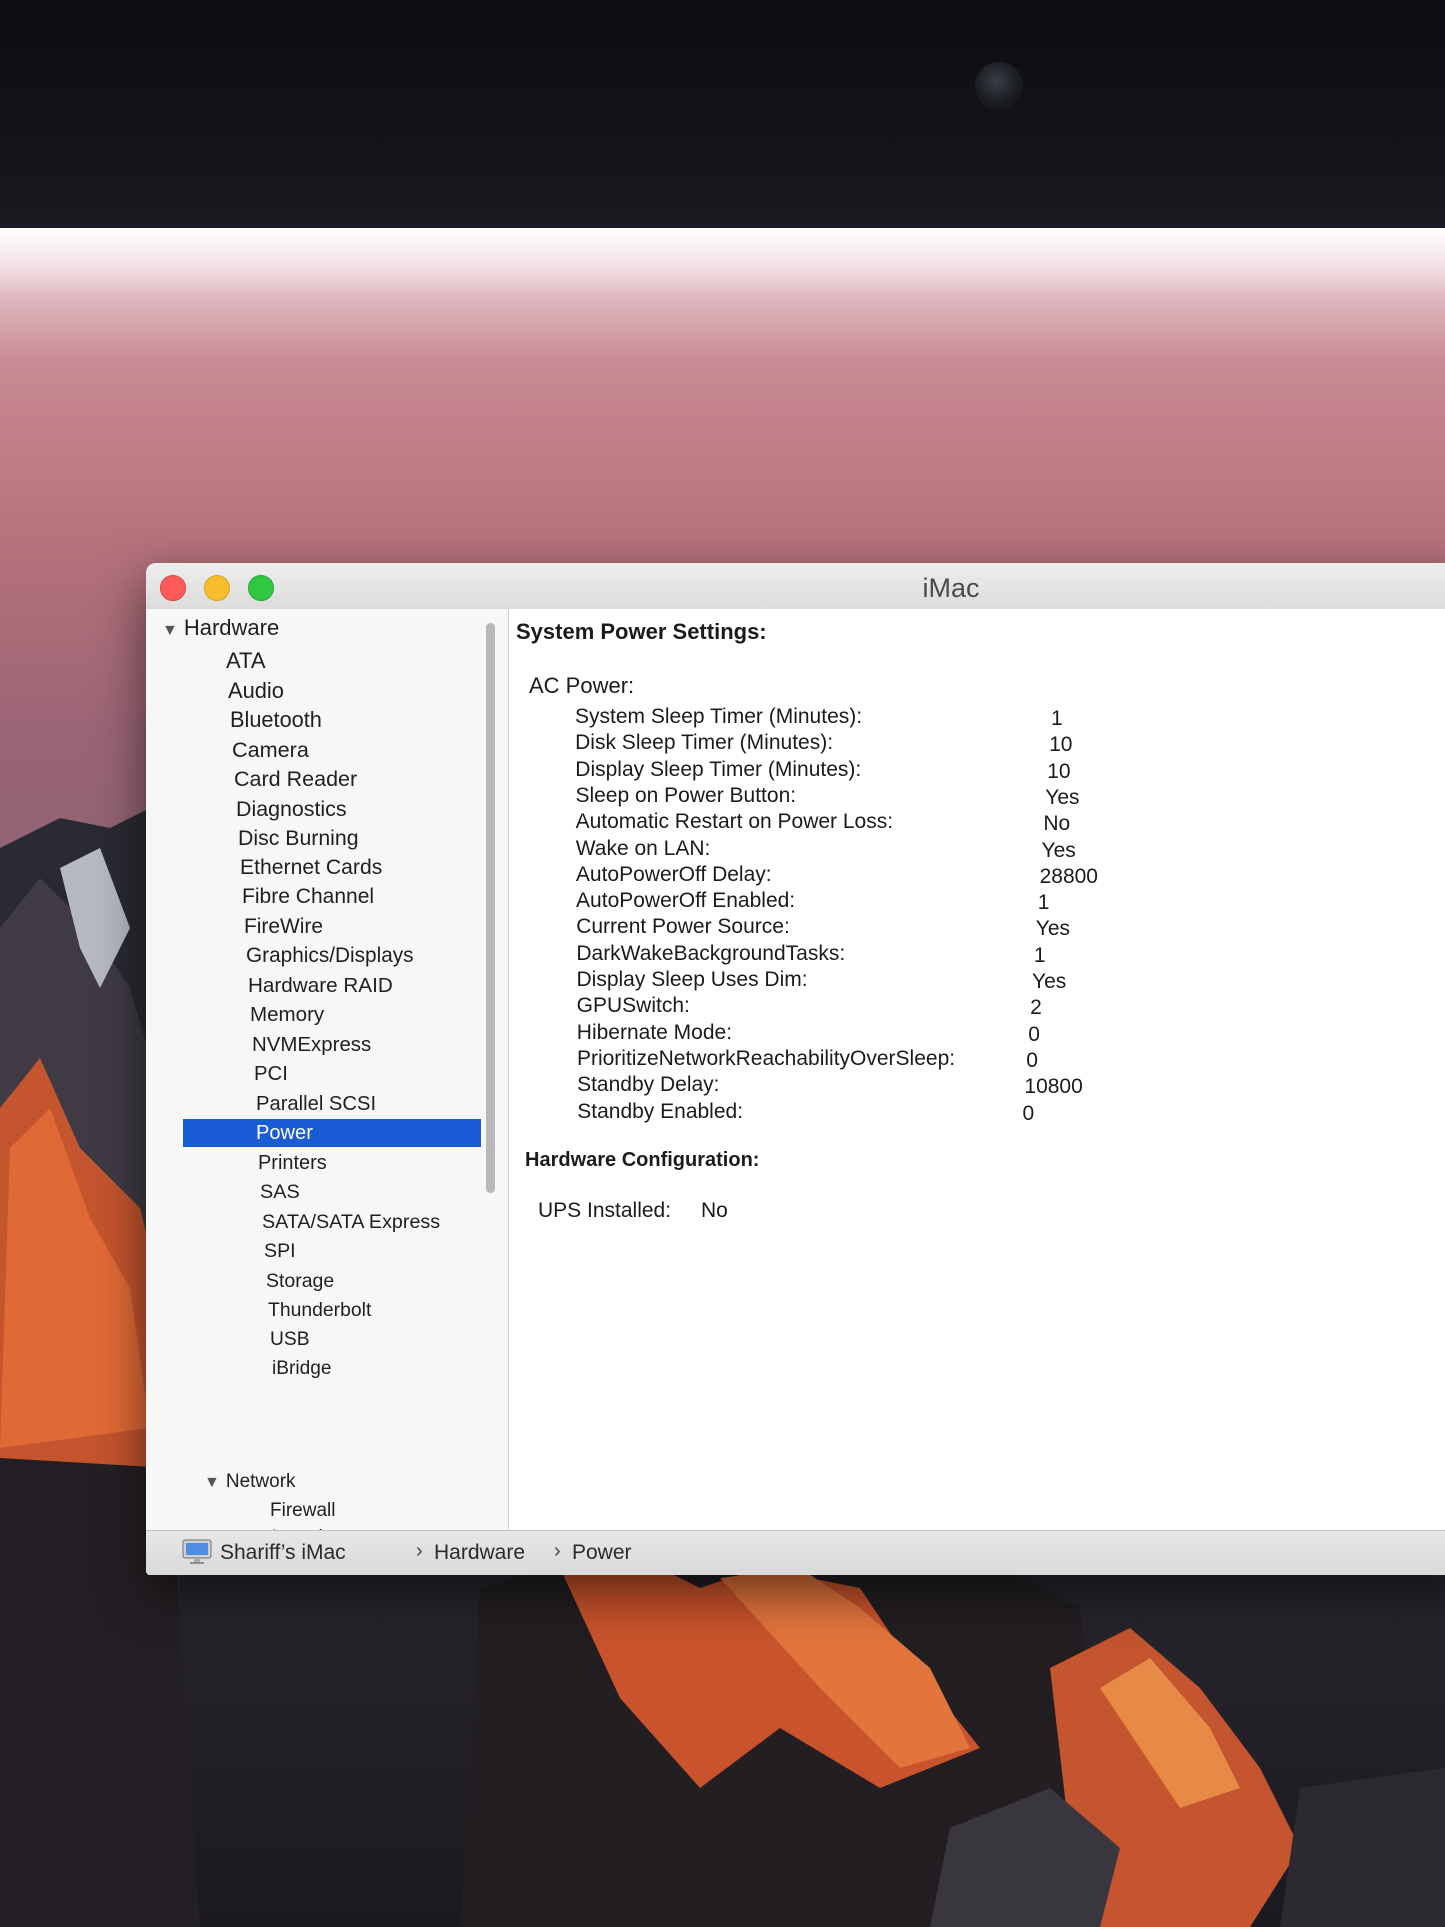 This screenshot has width=1445, height=1927. What do you see at coordinates (718, 769) in the screenshot?
I see `setting-label: Display Sleep Timer (Minutes):` at bounding box center [718, 769].